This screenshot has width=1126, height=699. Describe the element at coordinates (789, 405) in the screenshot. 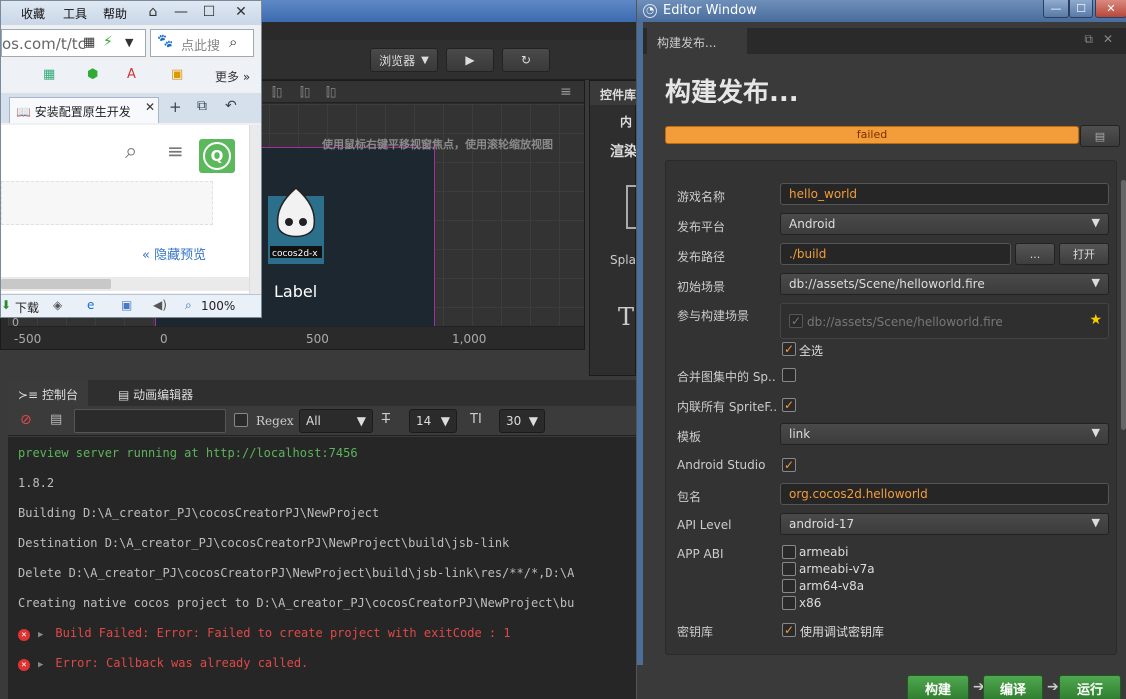

I see `inline-spriteframes-checkbox: ✓` at that location.